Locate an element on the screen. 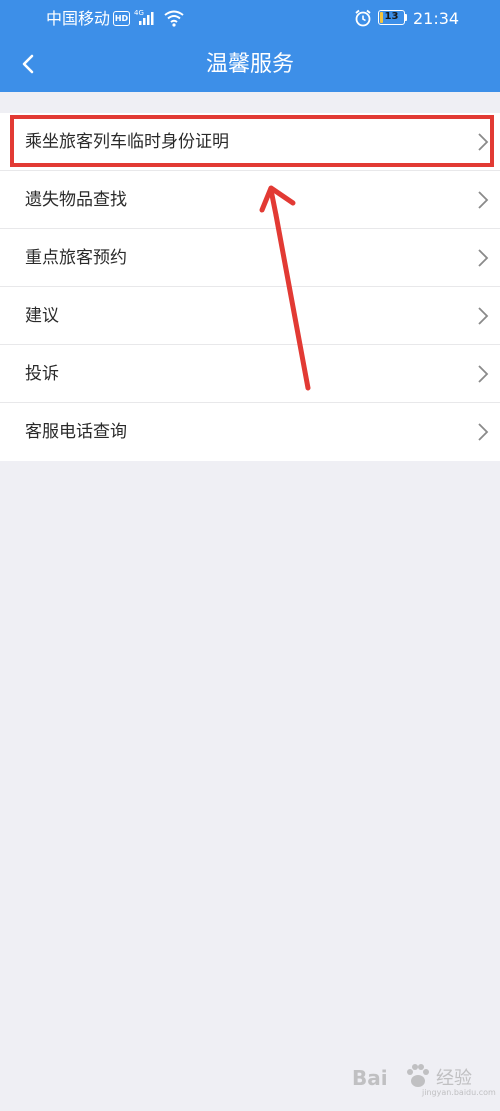 This screenshot has height=1111, width=500. watermark-brand: Bai is located at coordinates (370, 1078).